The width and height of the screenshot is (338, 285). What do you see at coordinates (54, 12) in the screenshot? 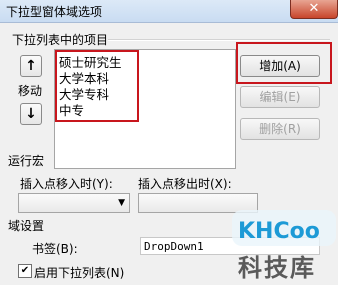
I see `window-title: 下拉型窗体域选项` at bounding box center [54, 12].